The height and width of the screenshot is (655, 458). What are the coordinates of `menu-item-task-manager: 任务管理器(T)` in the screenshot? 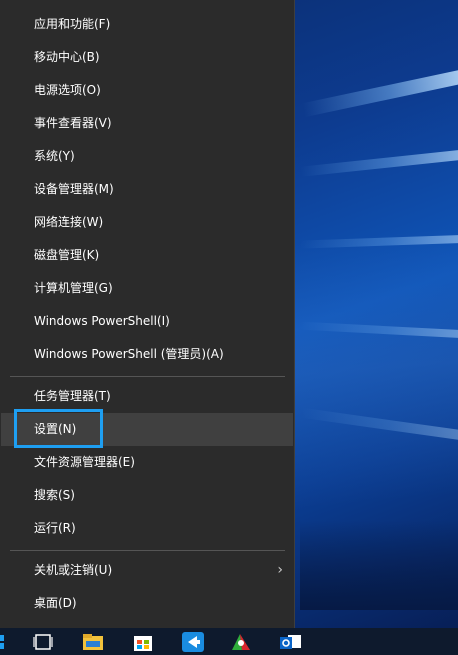 It's located at (147, 396).